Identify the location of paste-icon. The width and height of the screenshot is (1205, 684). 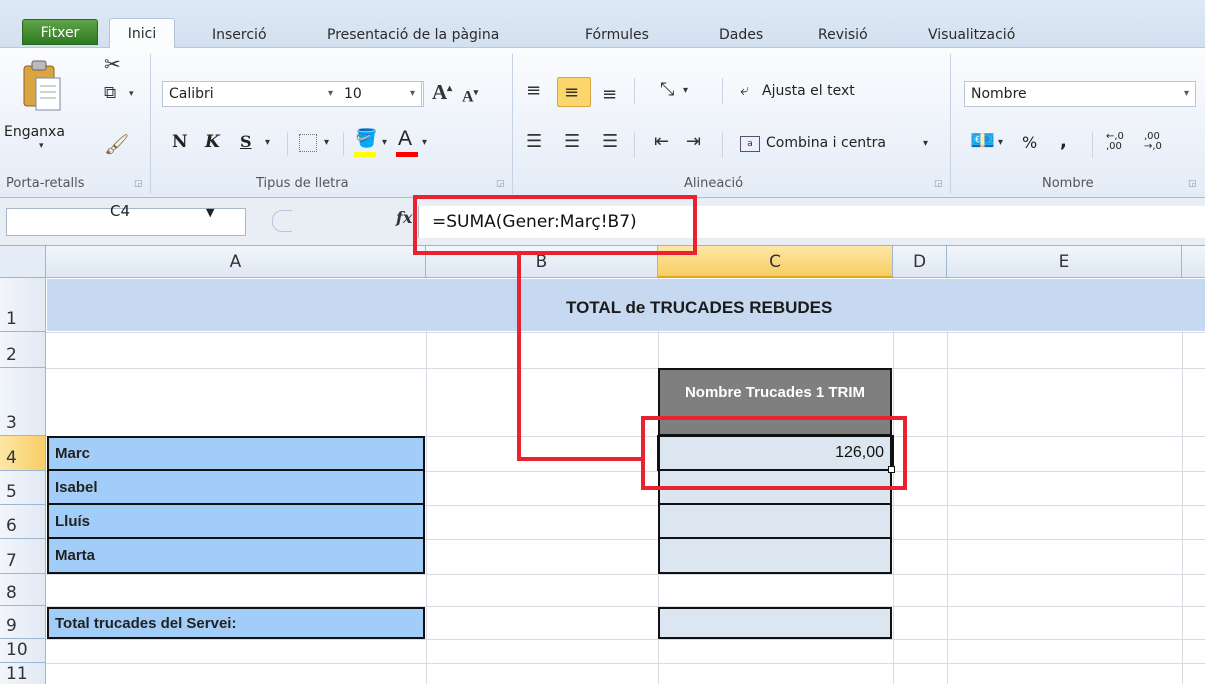
(42, 87).